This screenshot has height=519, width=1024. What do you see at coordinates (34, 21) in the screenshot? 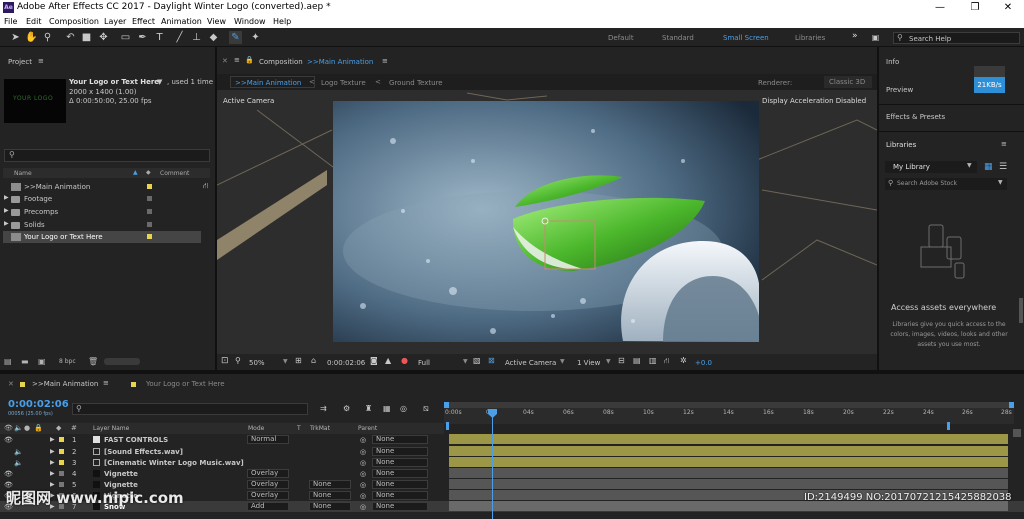
I see `menu-edit: Edit` at bounding box center [34, 21].